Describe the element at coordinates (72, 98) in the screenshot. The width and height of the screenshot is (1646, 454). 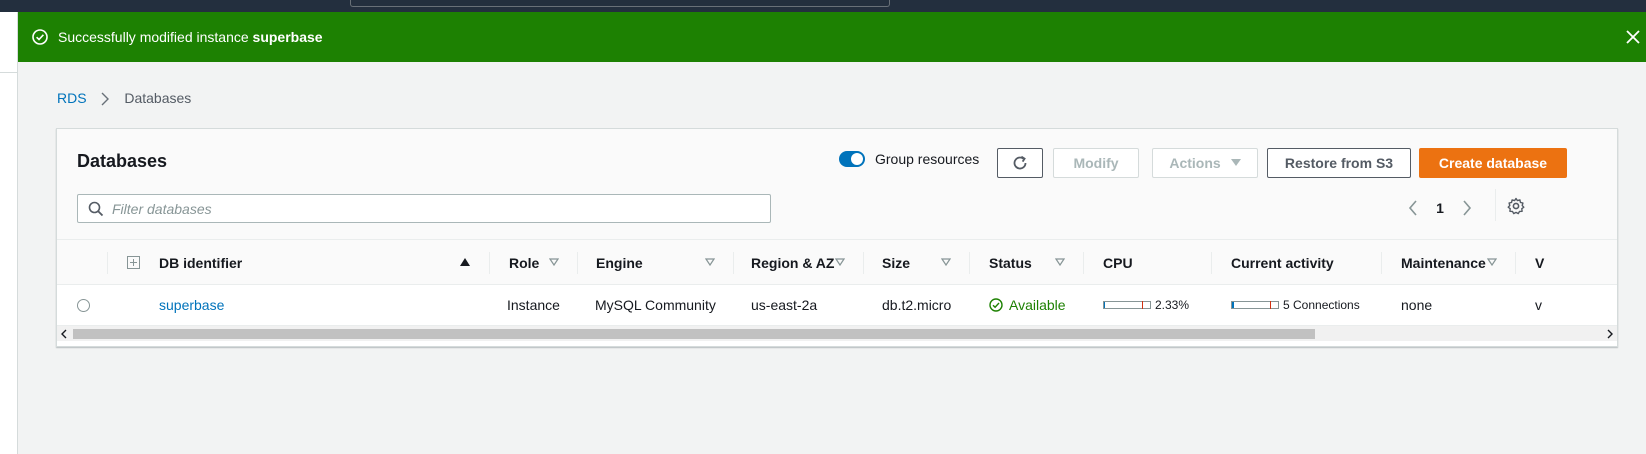
I see `breadcrumb-rds-link: RDS` at that location.